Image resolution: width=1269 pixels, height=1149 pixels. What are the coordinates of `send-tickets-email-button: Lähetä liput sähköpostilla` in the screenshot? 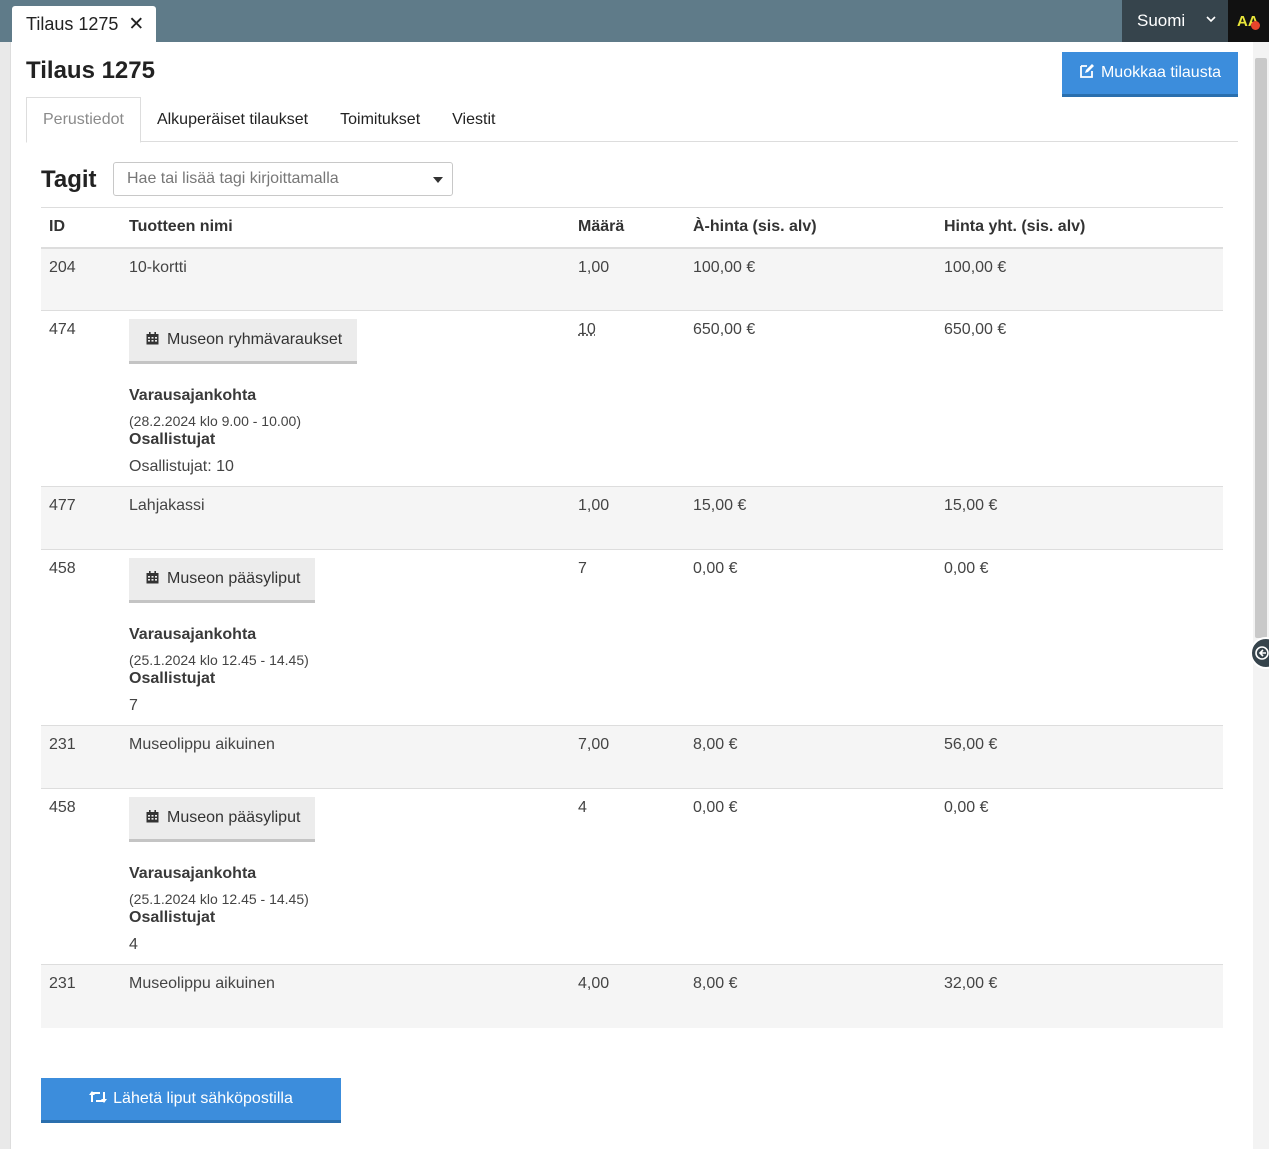 It's located at (191, 1100).